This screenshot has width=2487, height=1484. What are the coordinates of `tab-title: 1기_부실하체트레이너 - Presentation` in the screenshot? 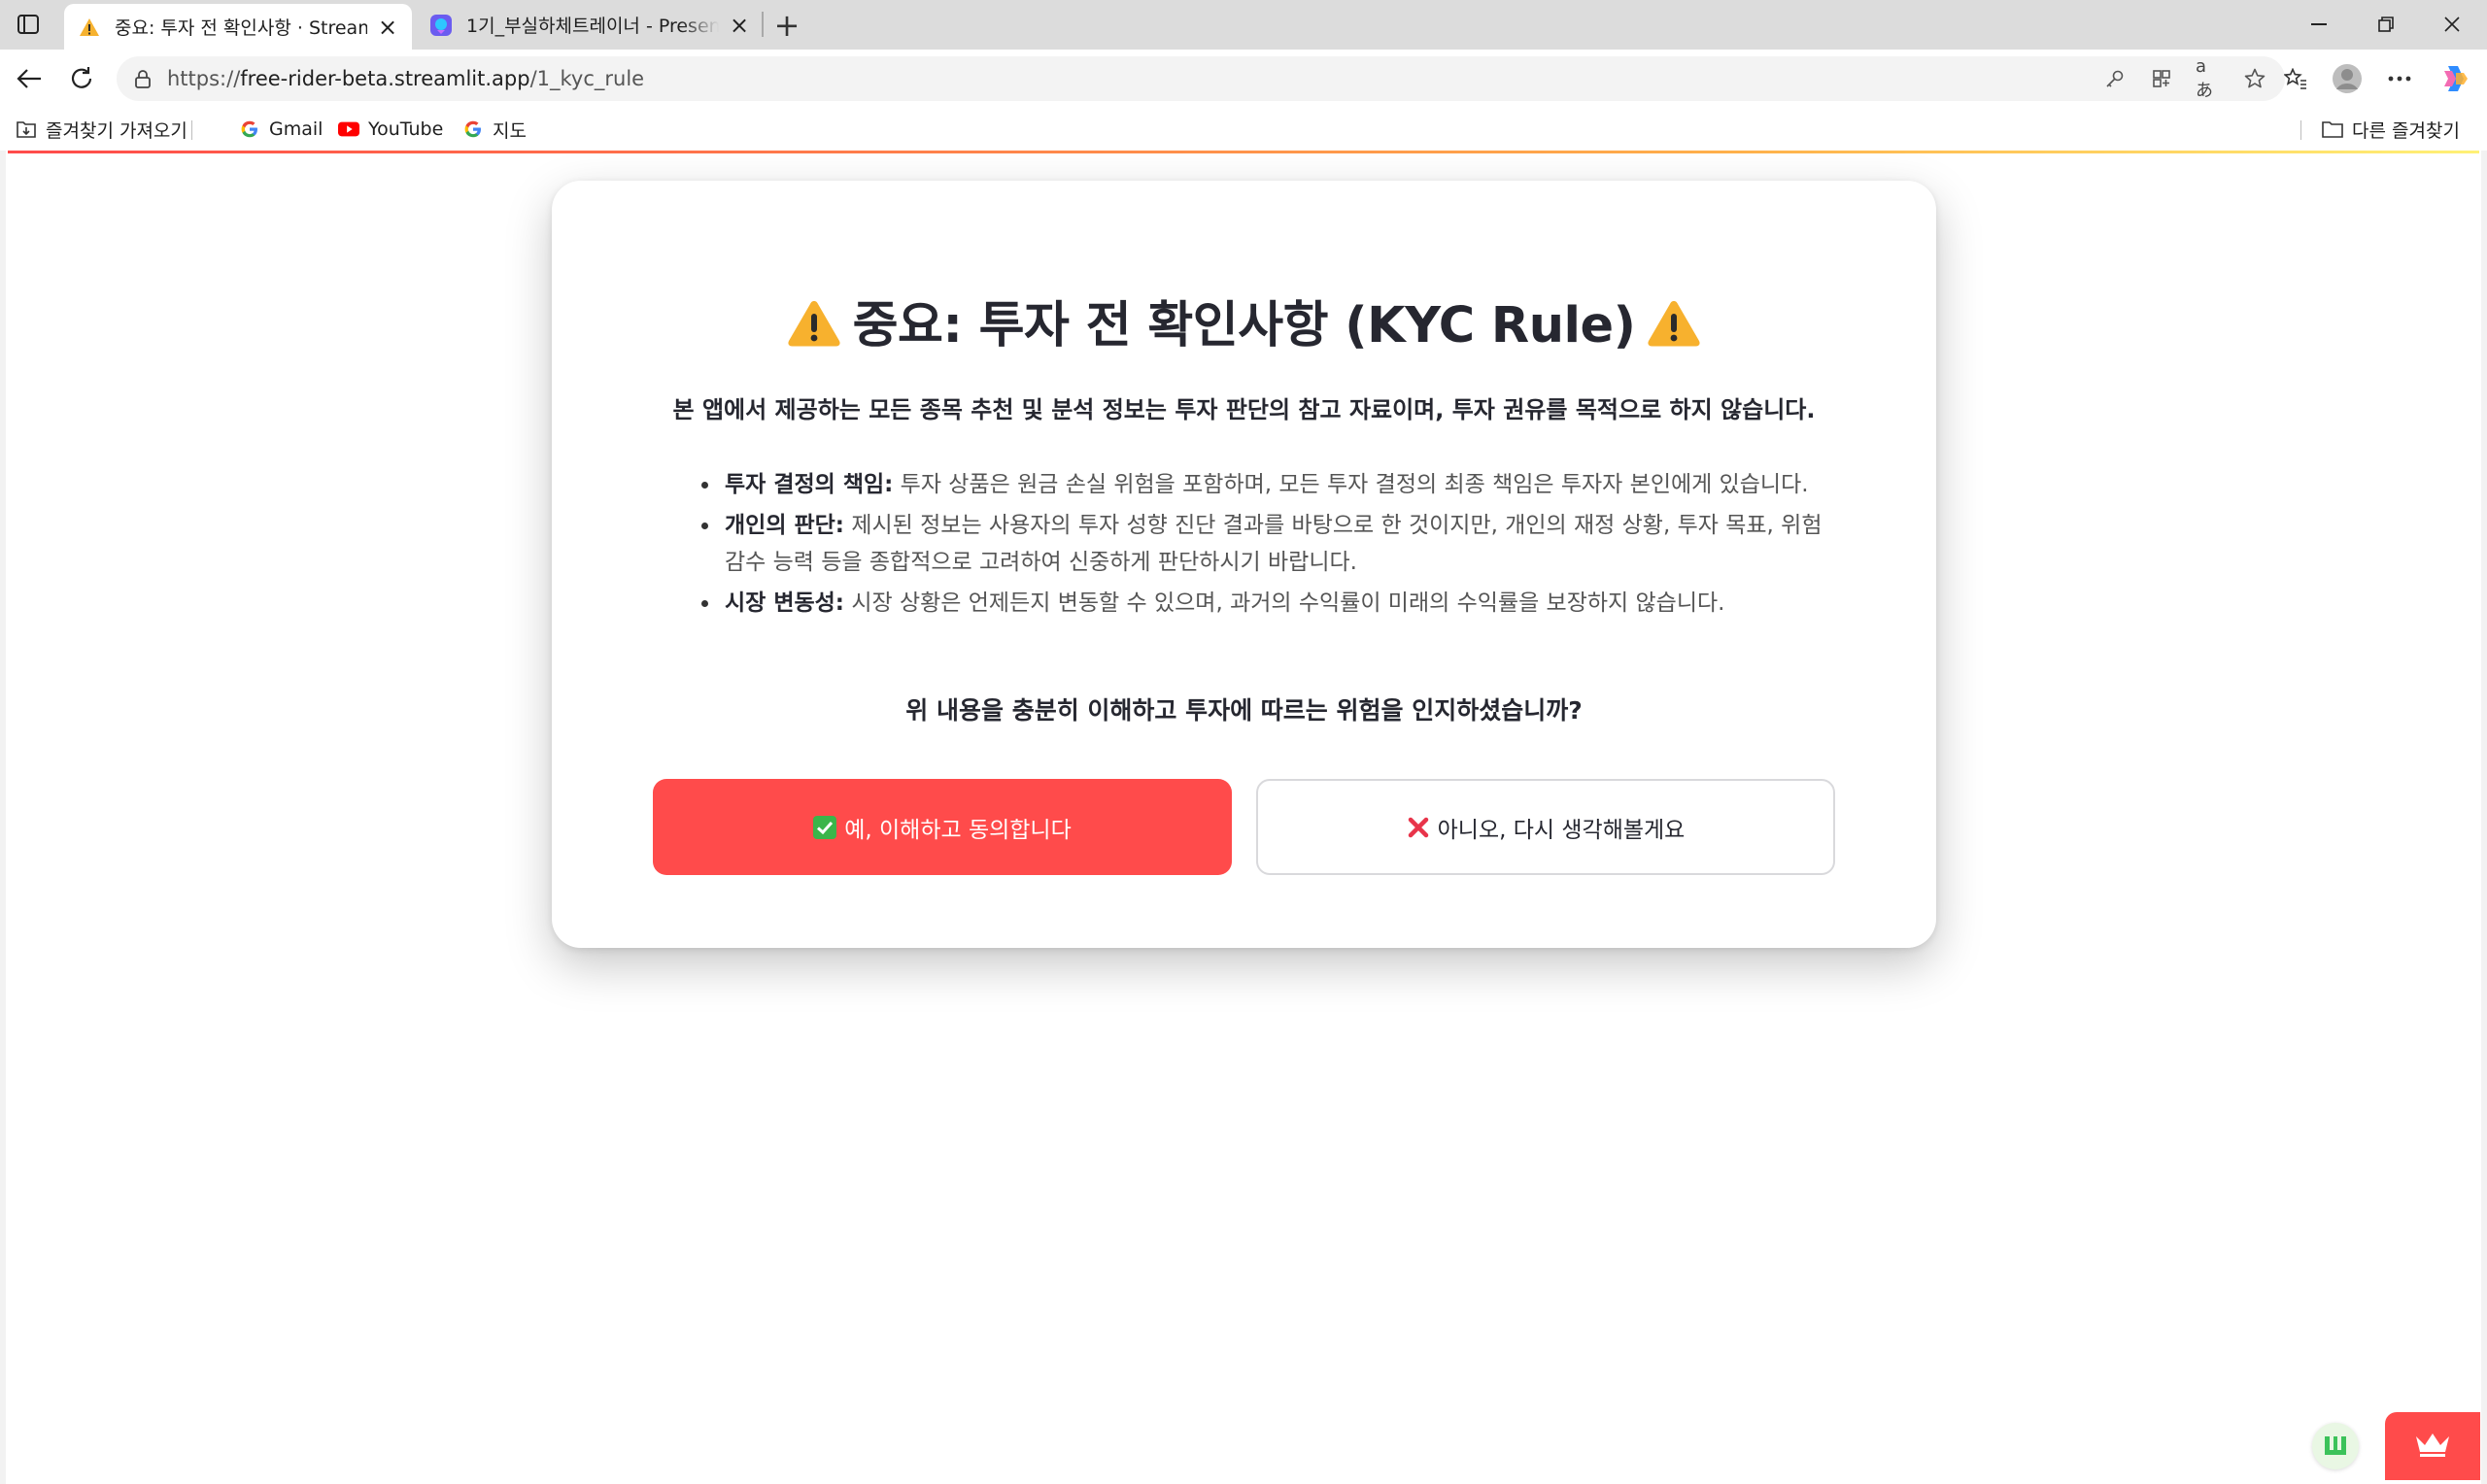 It's located at (592, 26).